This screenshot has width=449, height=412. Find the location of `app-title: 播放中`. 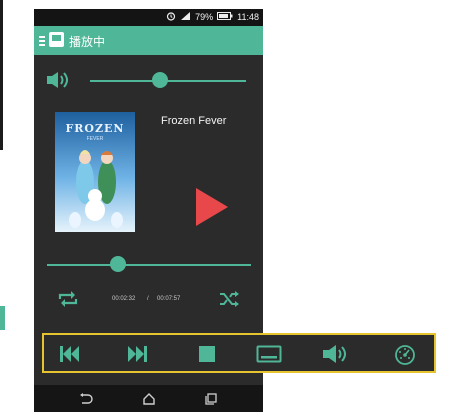

app-title: 播放中 is located at coordinates (87, 42).